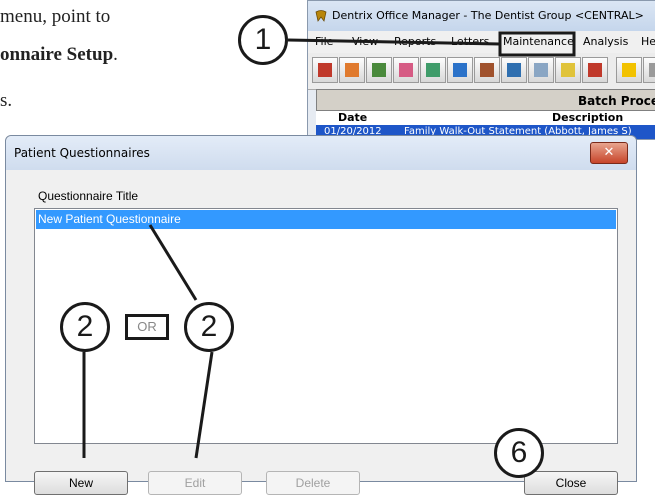  I want to click on connector-2b-list, so click(173, 262).